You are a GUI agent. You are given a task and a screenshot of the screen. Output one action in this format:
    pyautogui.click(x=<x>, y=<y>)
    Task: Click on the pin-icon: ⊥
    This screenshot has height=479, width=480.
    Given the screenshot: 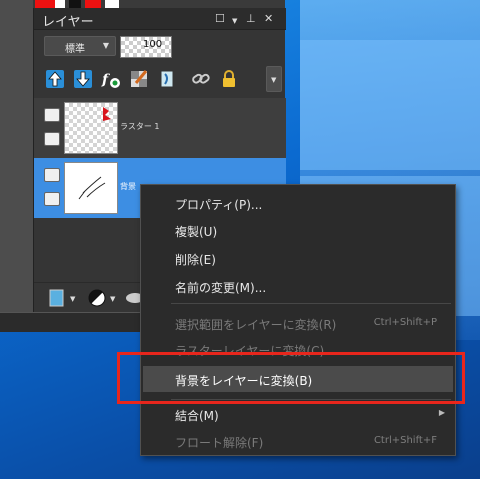 What is the action you would take?
    pyautogui.click(x=251, y=19)
    